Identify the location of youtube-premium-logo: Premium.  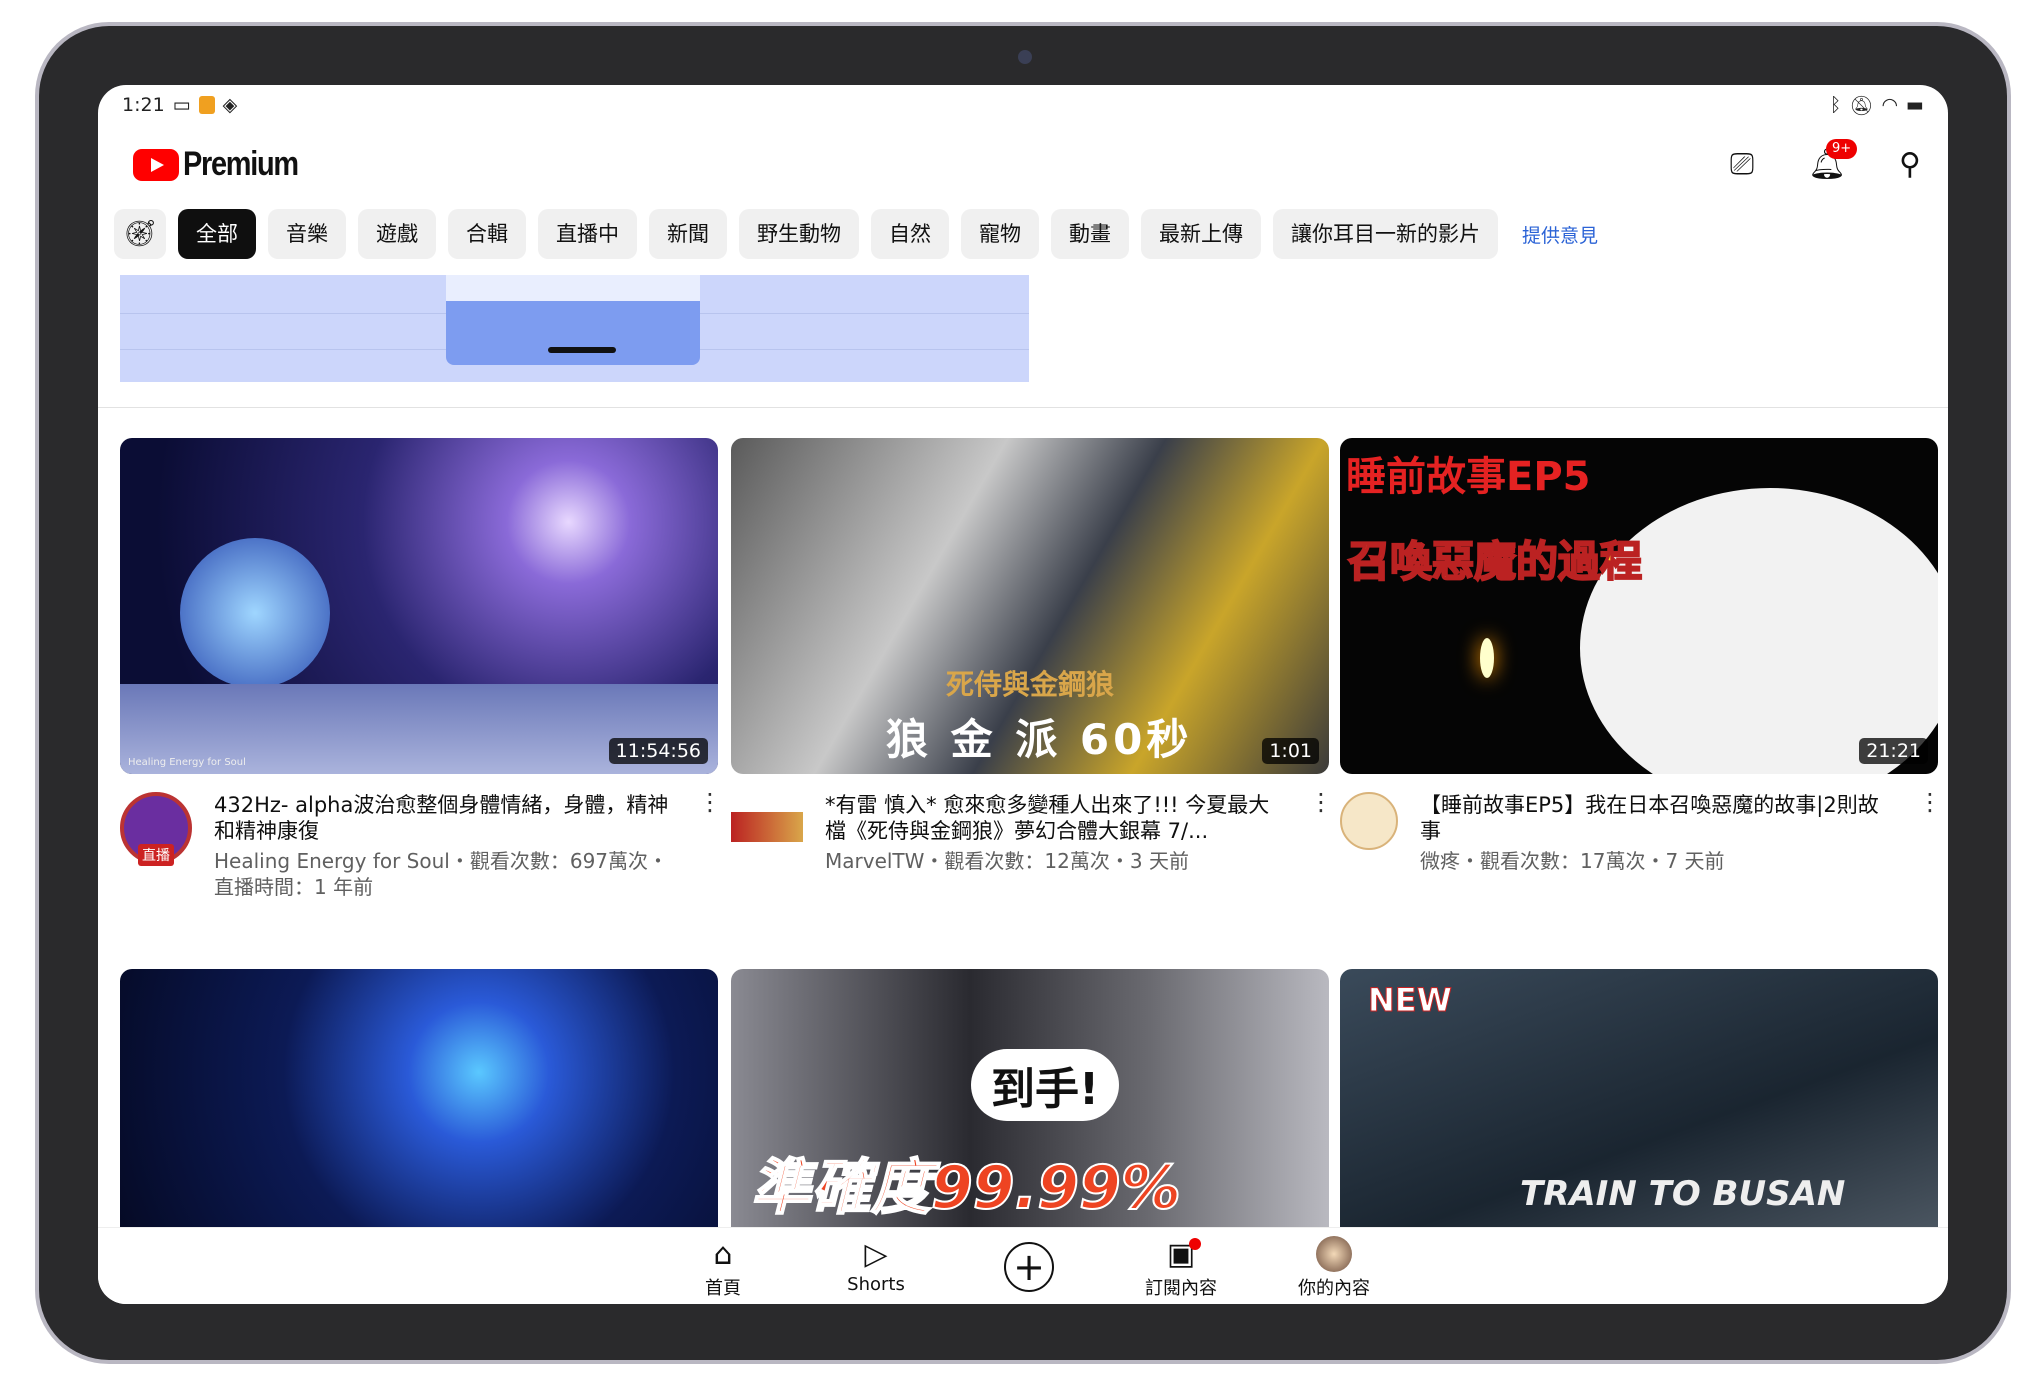
(225, 164).